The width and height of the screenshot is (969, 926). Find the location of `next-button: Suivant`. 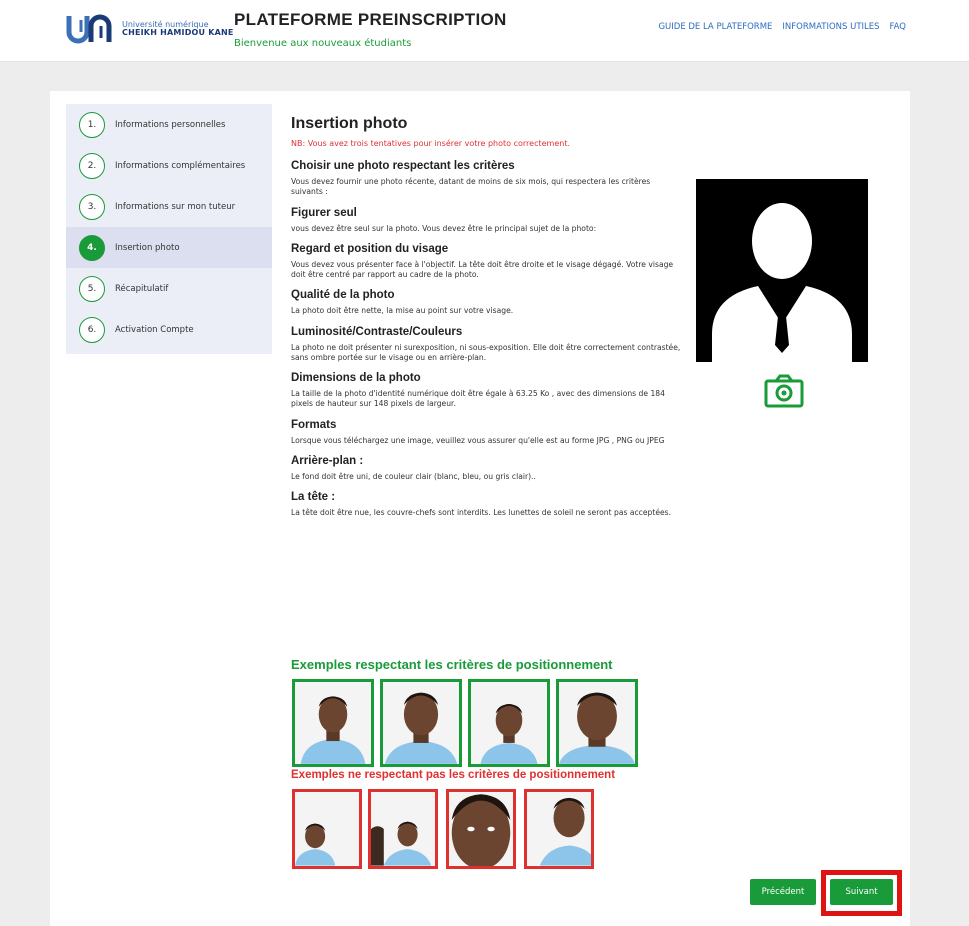

next-button: Suivant is located at coordinates (861, 892).